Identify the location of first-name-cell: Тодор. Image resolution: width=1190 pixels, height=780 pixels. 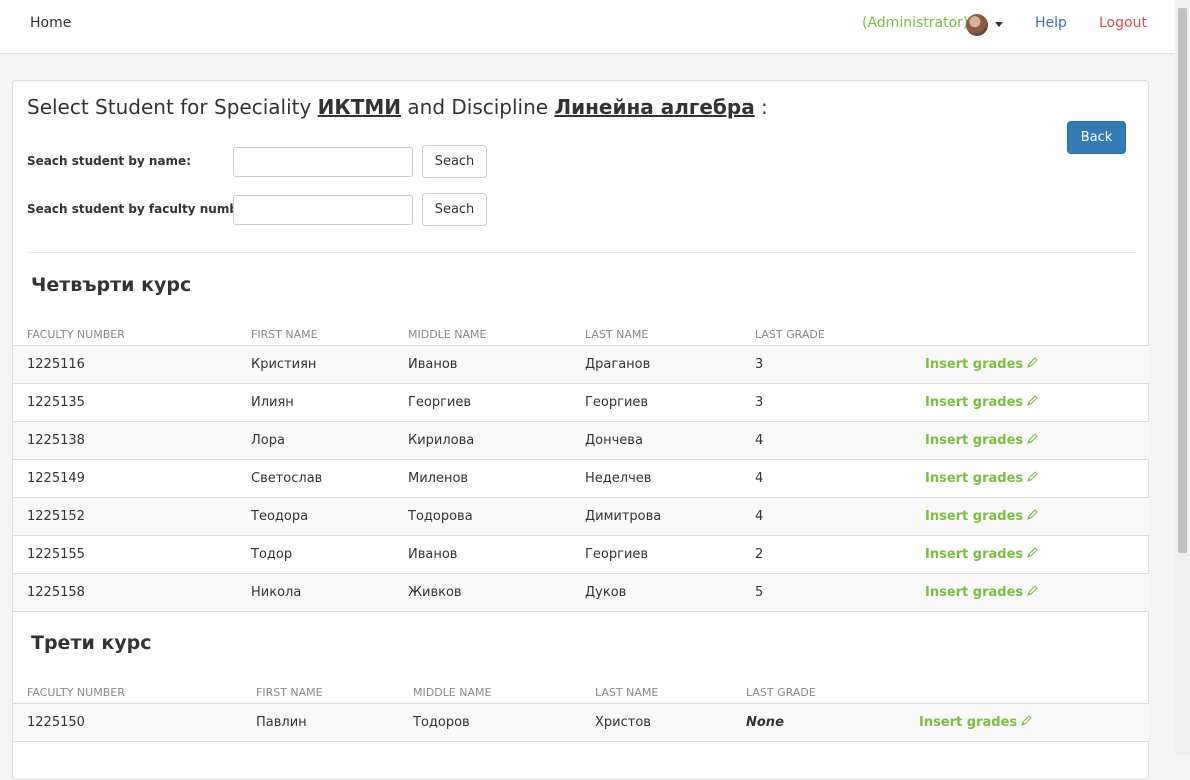
(329, 554).